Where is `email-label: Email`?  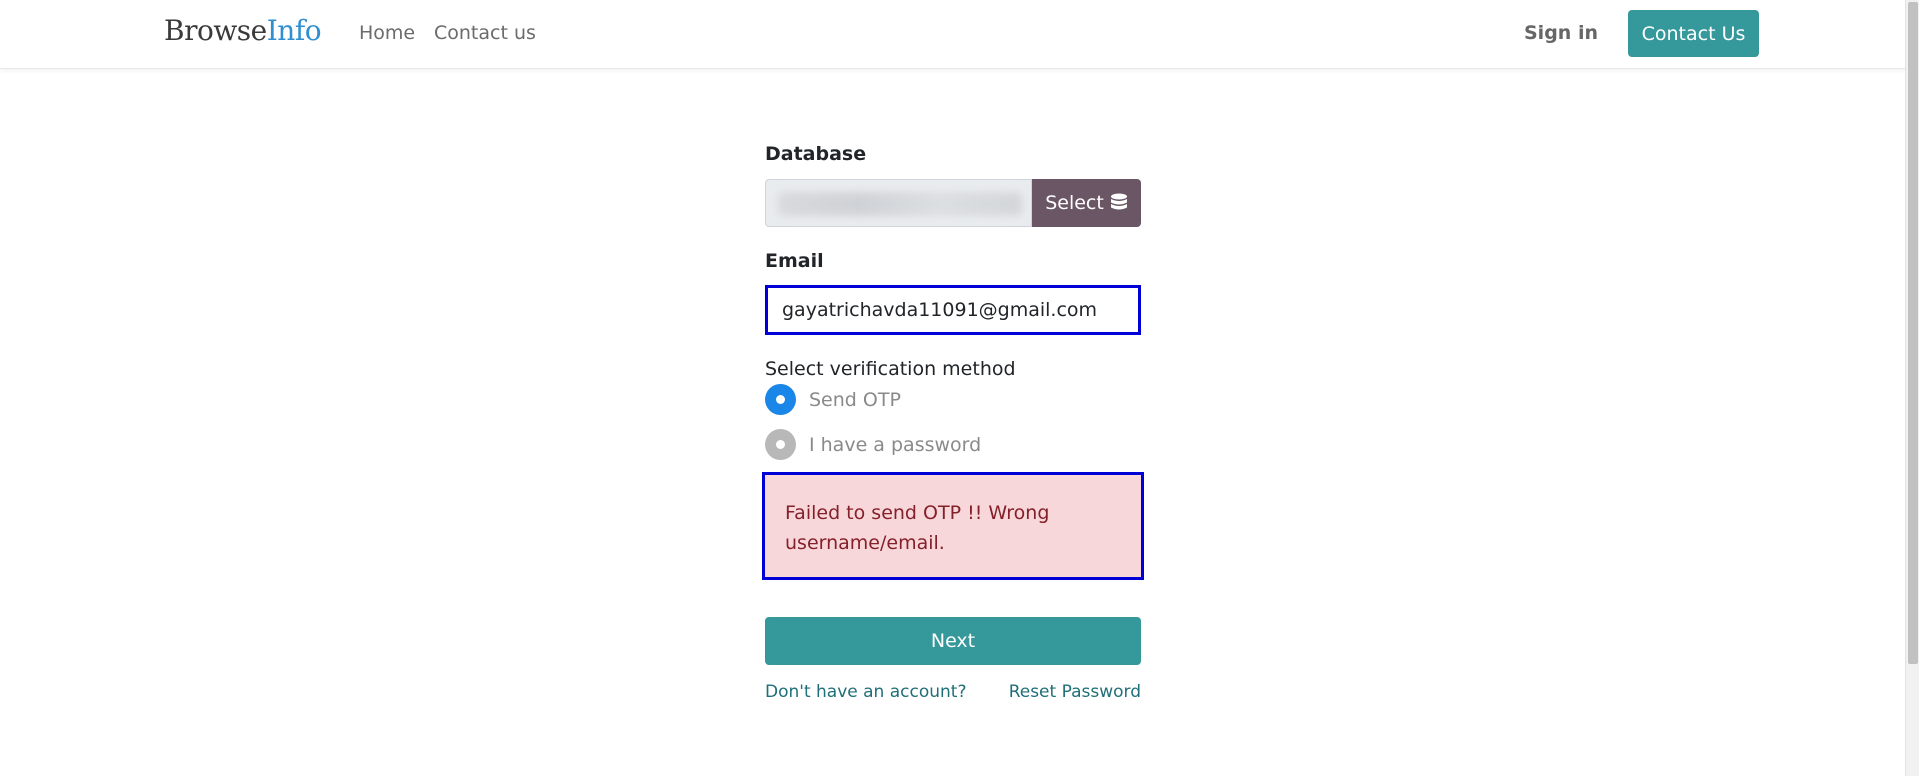 email-label: Email is located at coordinates (794, 261).